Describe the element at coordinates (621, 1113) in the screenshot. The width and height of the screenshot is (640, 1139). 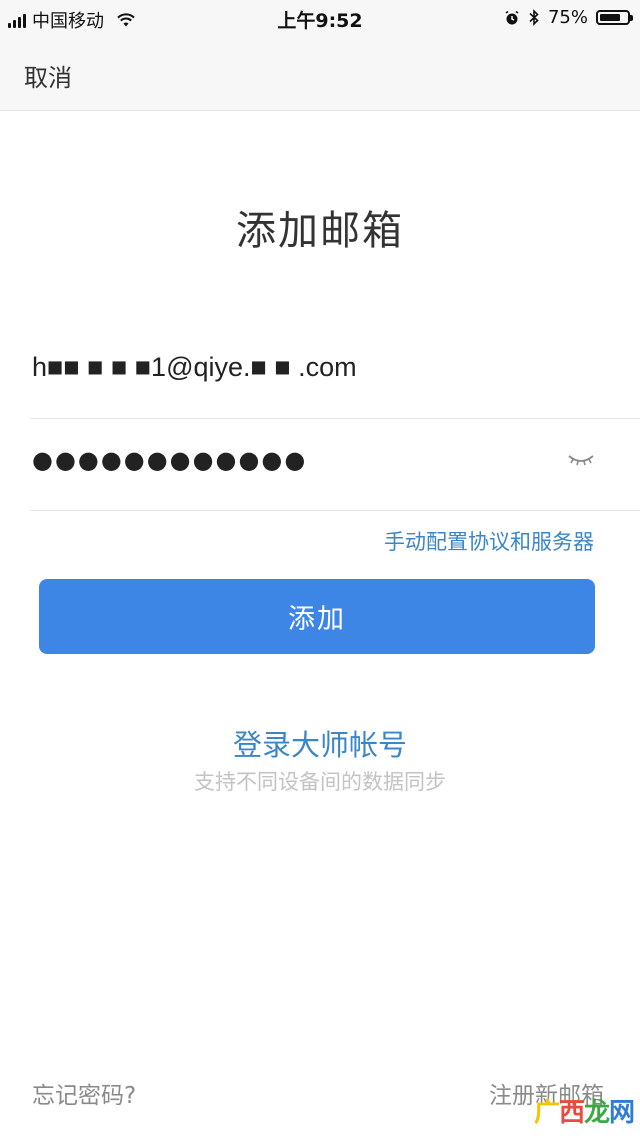
I see `watermark-char-4: 网` at that location.